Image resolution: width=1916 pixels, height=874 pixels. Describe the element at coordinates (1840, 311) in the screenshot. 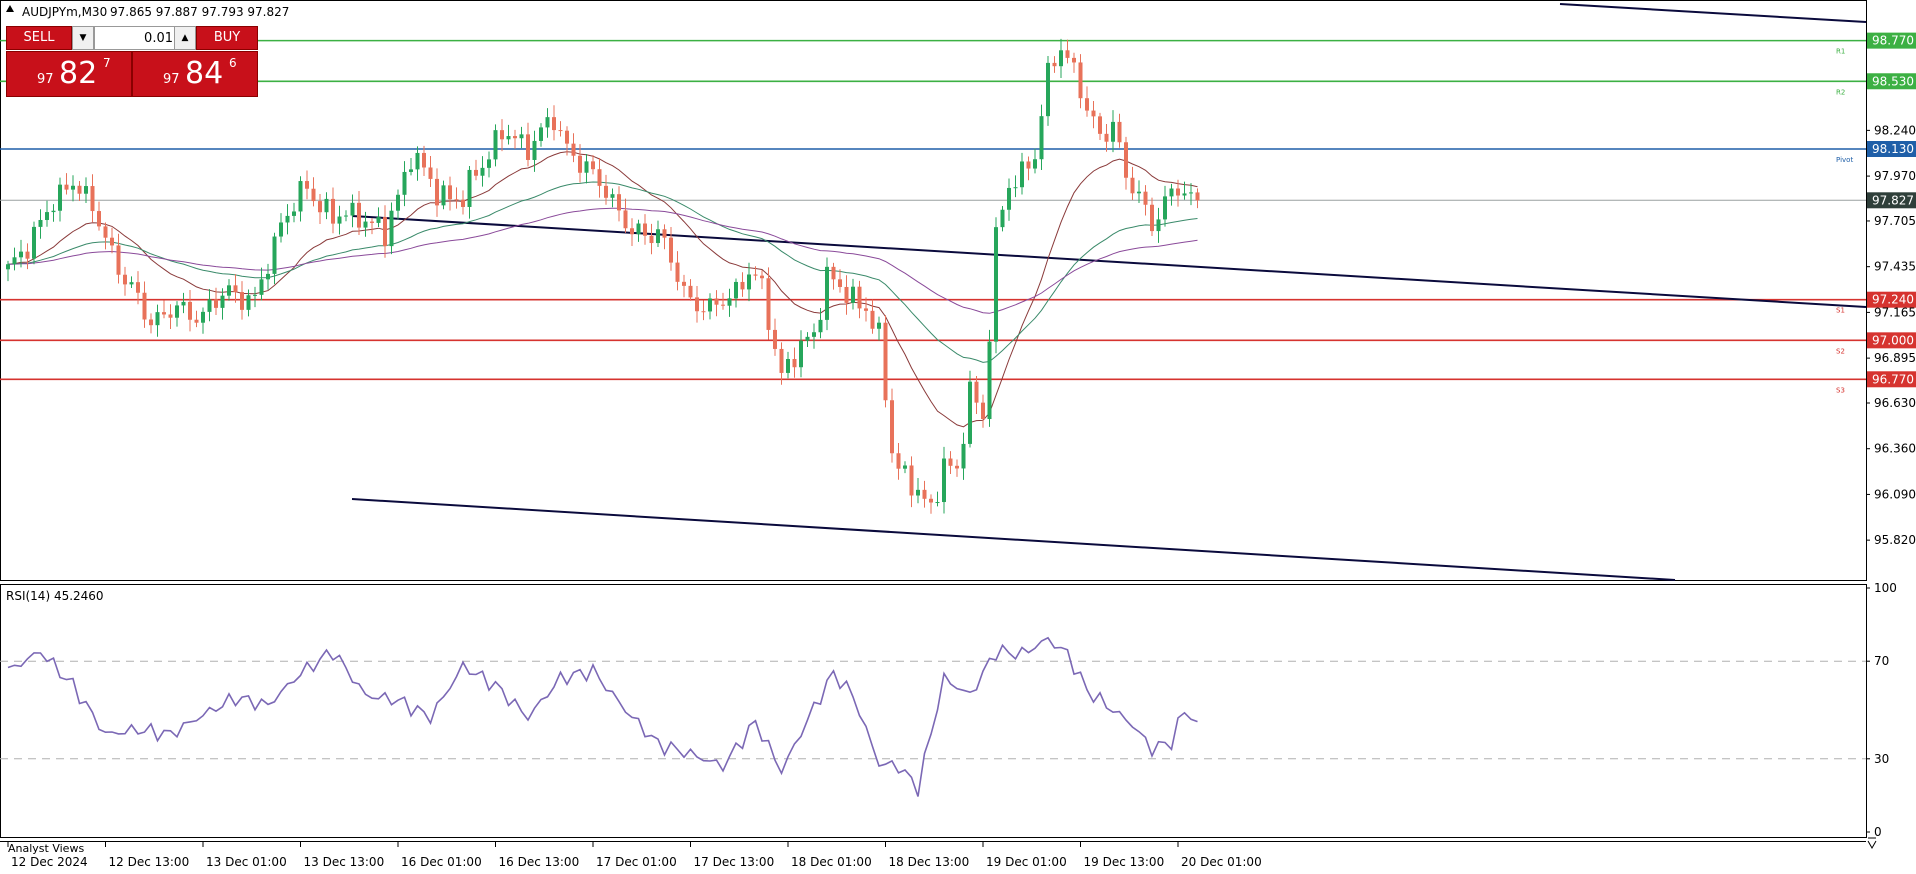

I see `level-tag-s1: S1` at that location.